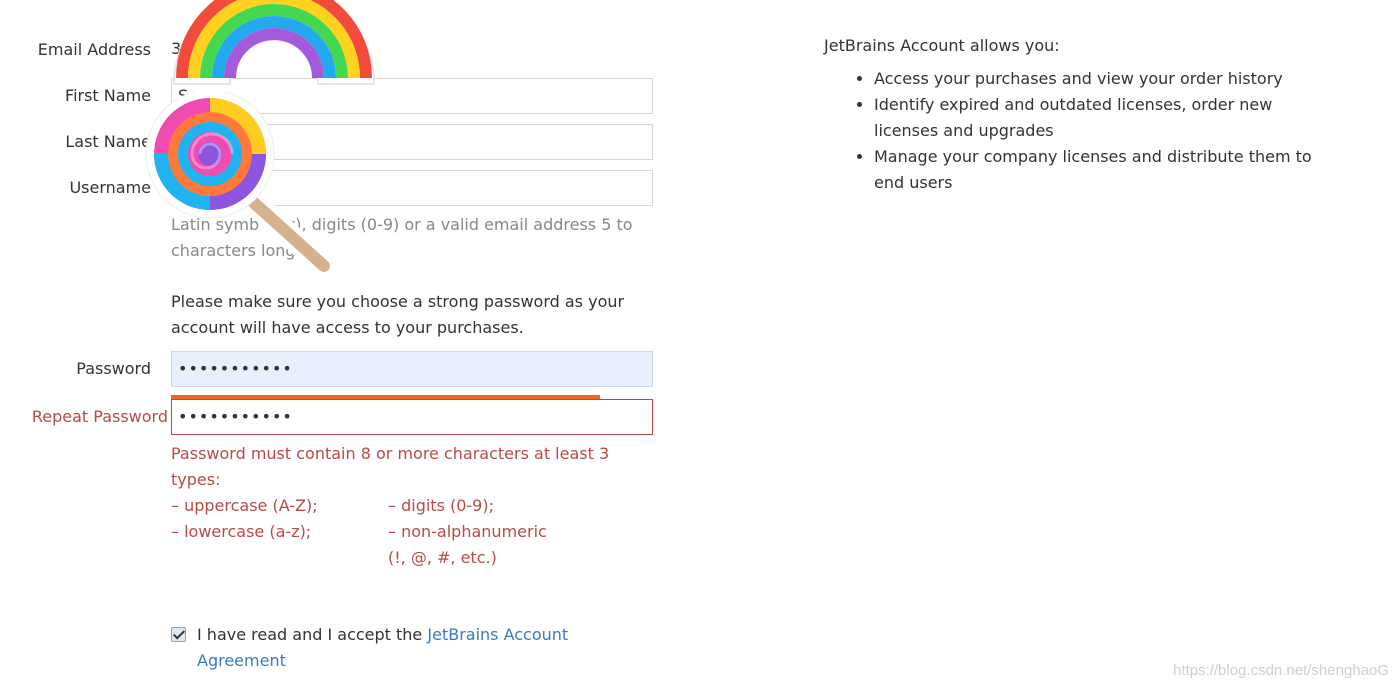 The width and height of the screenshot is (1397, 685). I want to click on error-nonalphanumeric-examples: (!, @, #, etc.), so click(442, 557).